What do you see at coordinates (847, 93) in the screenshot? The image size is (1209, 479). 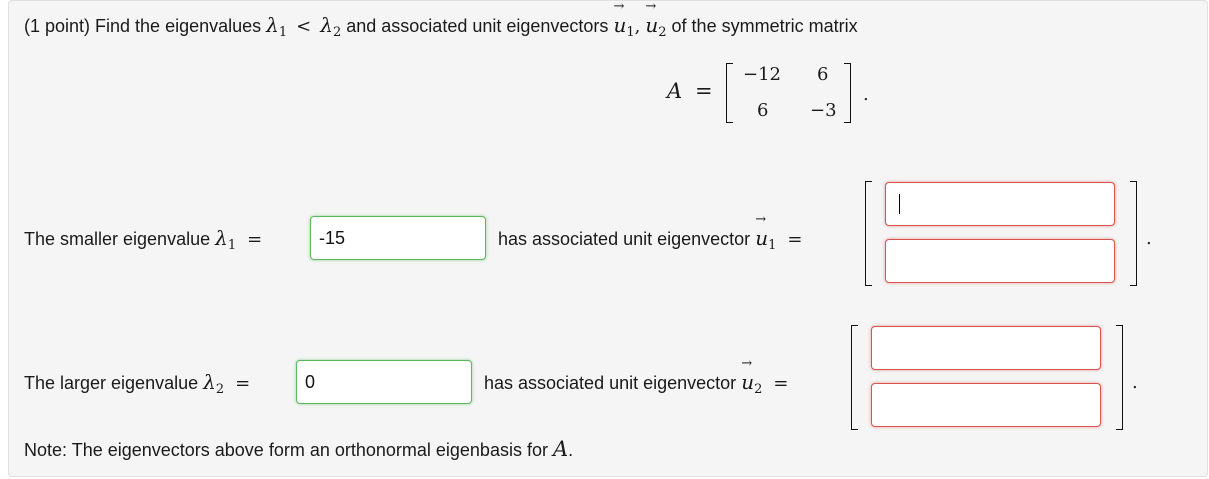 I see `matrix-right-bracket` at bounding box center [847, 93].